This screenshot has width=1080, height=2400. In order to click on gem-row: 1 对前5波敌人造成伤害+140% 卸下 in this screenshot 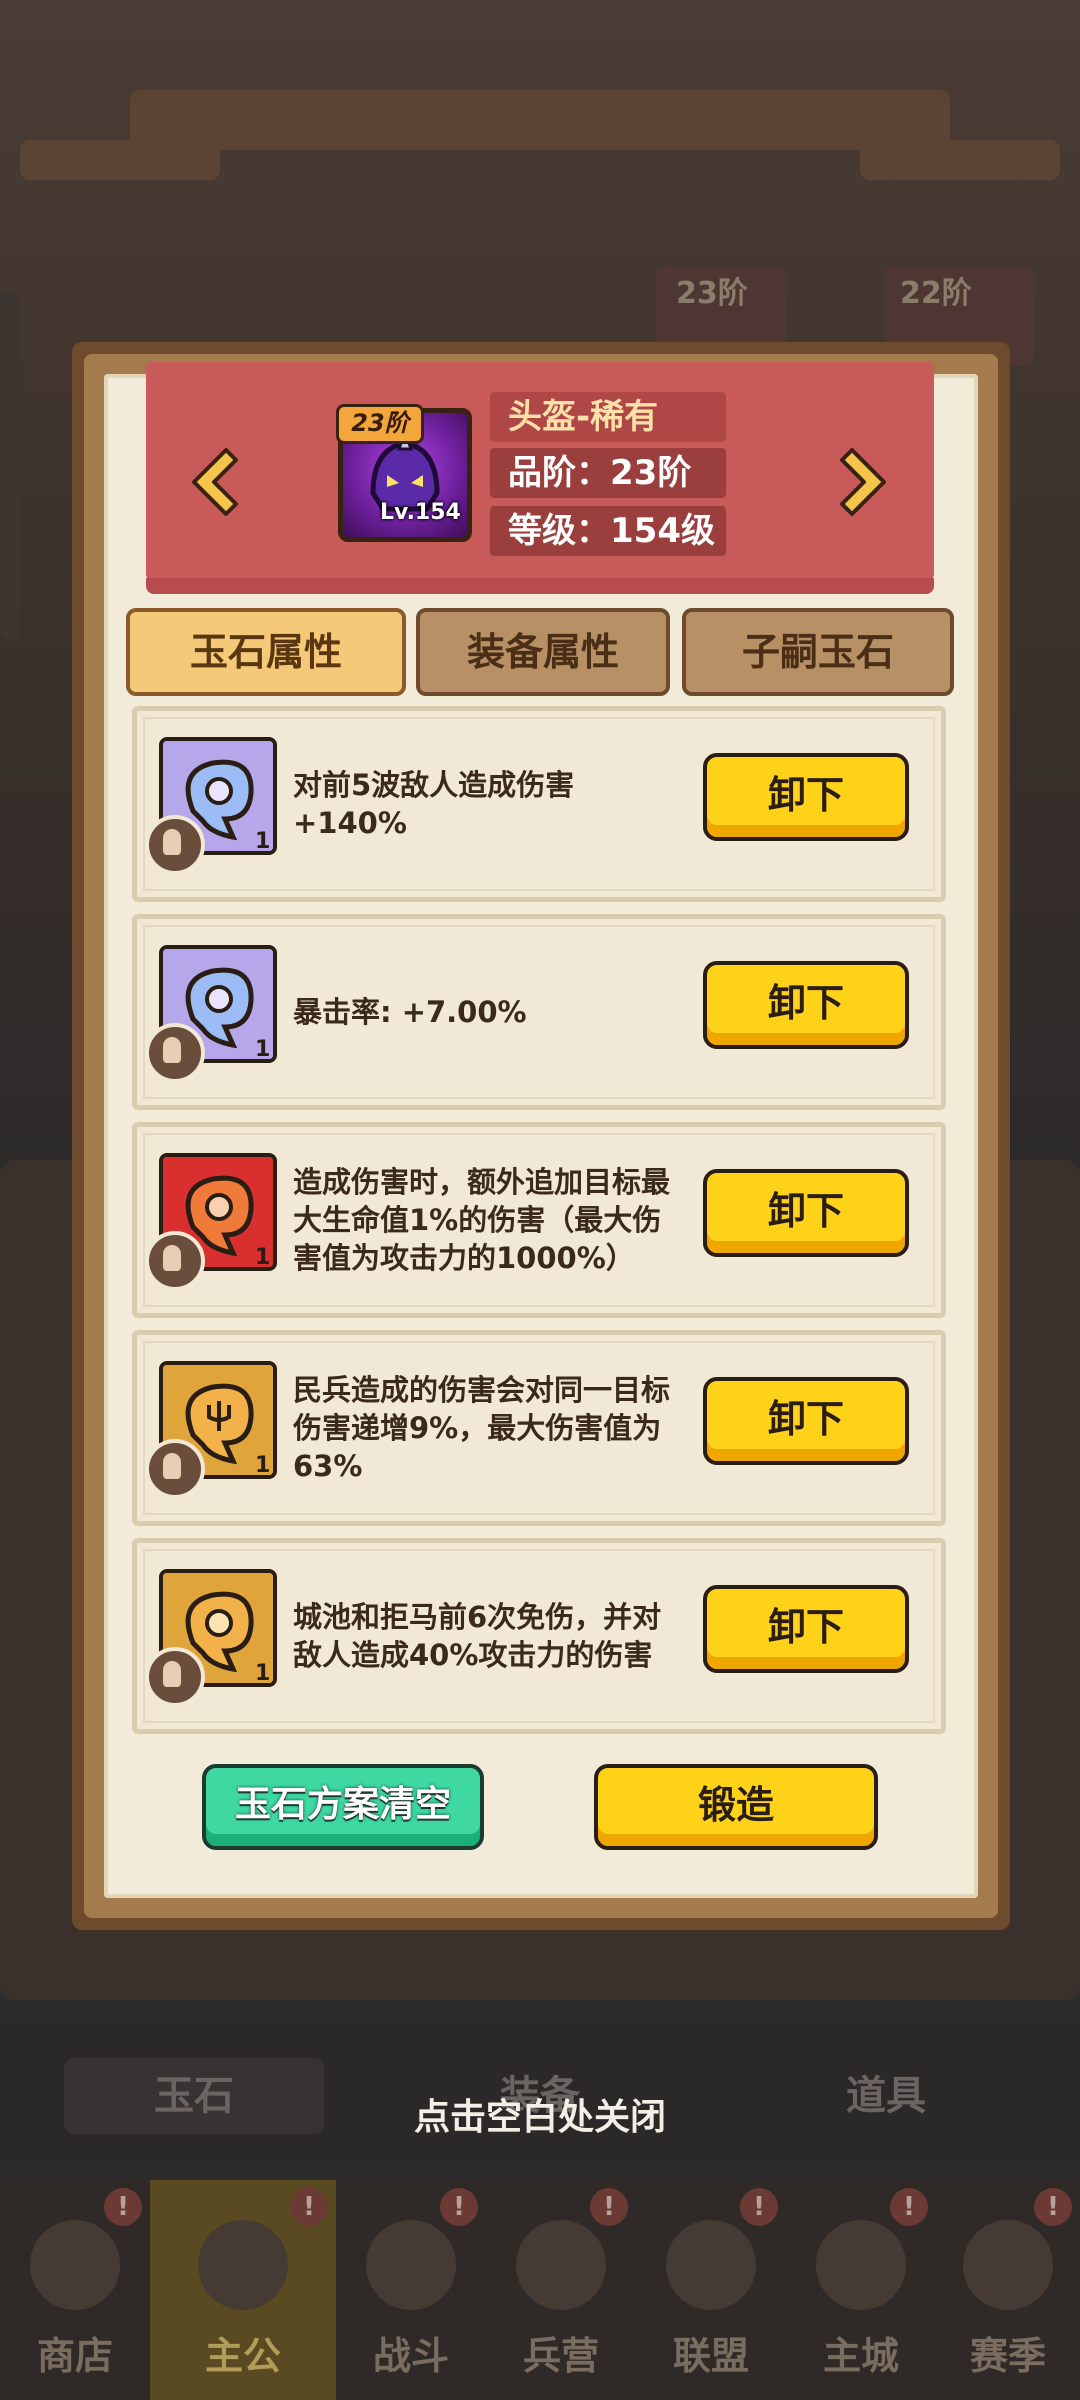, I will do `click(539, 804)`.